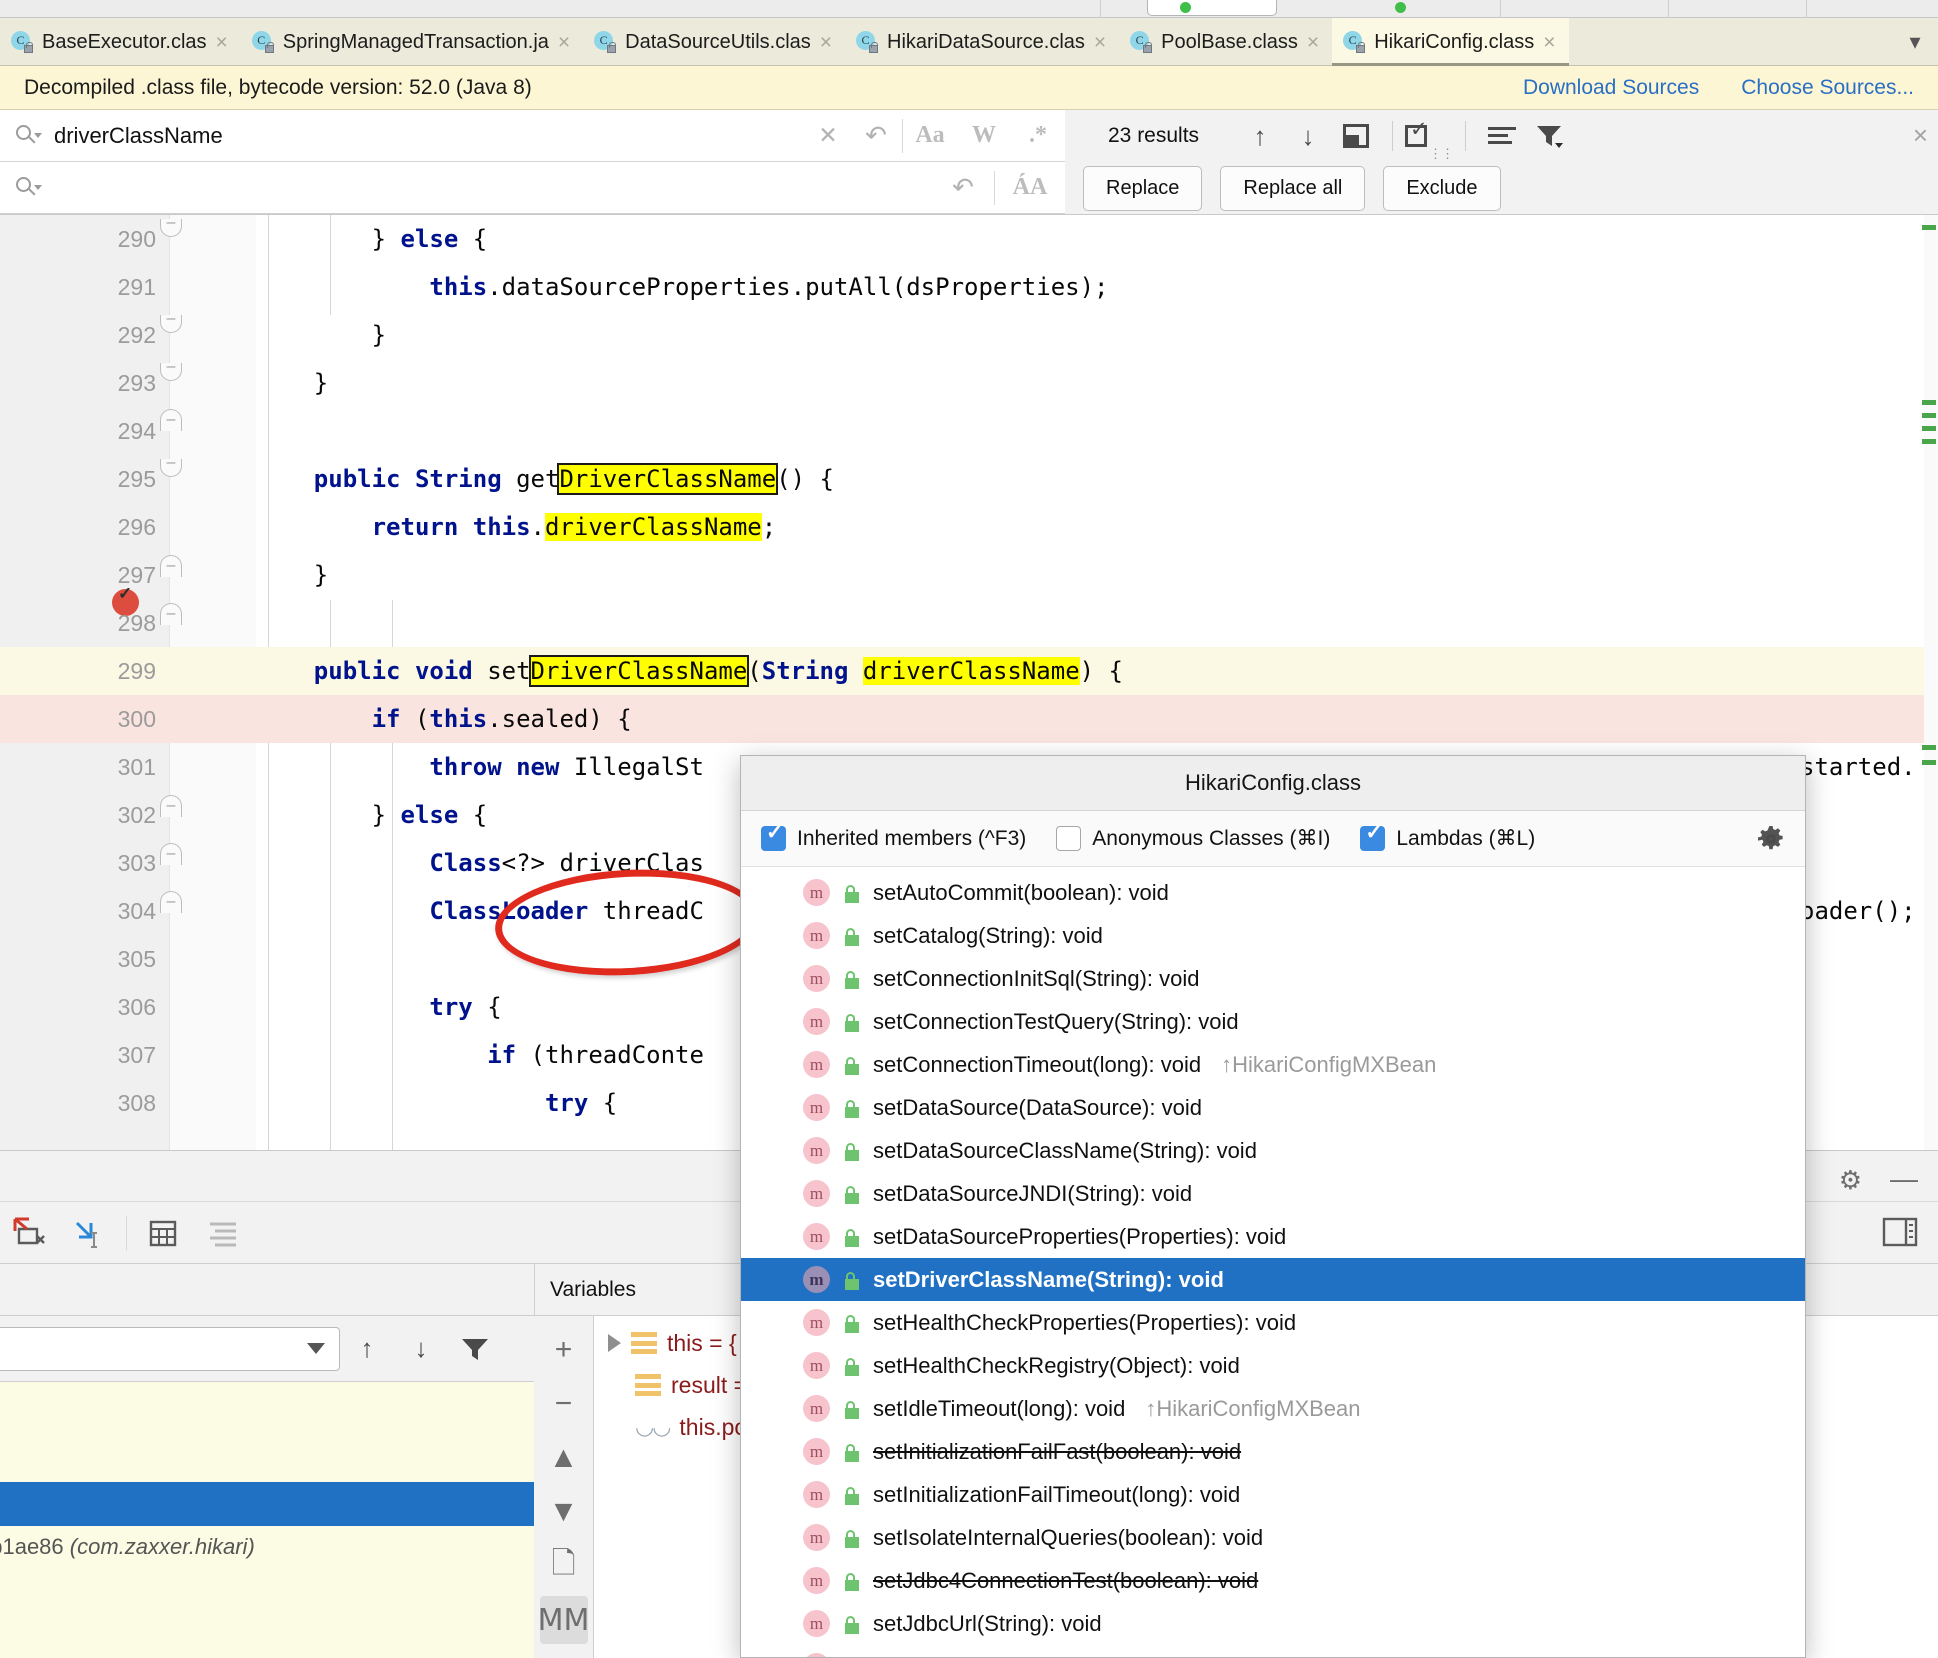 This screenshot has width=1938, height=1658. What do you see at coordinates (1442, 188) in the screenshot?
I see `exclude-button: Exclude` at bounding box center [1442, 188].